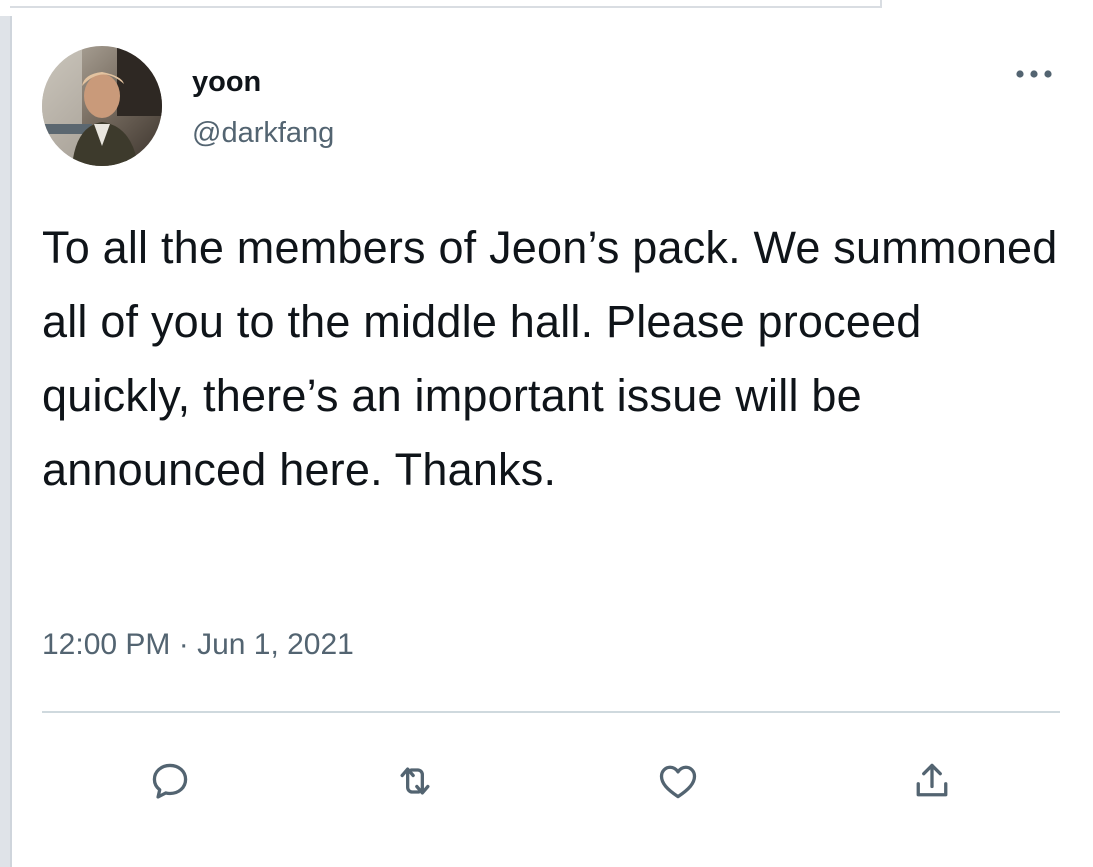  I want to click on tweet-timestamp: 12:00 PM · Jun 1, 2021, so click(198, 645).